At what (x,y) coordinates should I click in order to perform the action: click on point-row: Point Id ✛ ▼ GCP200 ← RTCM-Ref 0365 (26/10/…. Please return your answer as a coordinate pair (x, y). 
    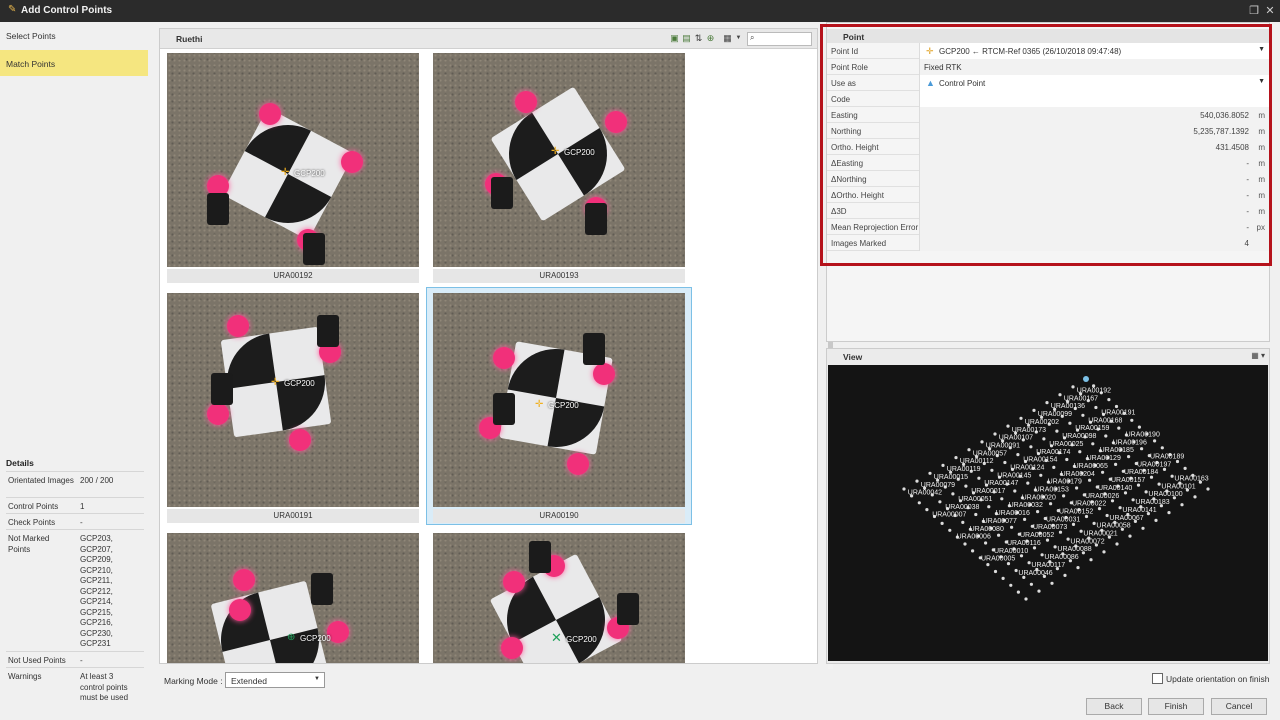
    Looking at the image, I should click on (1048, 51).